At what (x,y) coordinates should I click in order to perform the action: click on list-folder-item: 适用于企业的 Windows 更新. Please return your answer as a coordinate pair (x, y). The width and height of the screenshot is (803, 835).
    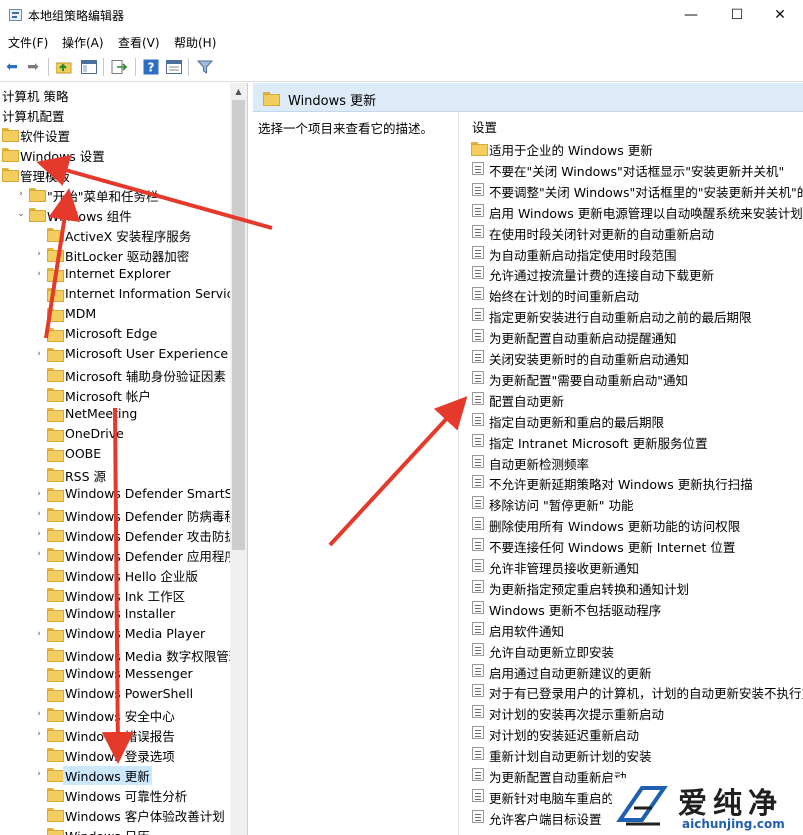
    Looking at the image, I should click on (631, 147).